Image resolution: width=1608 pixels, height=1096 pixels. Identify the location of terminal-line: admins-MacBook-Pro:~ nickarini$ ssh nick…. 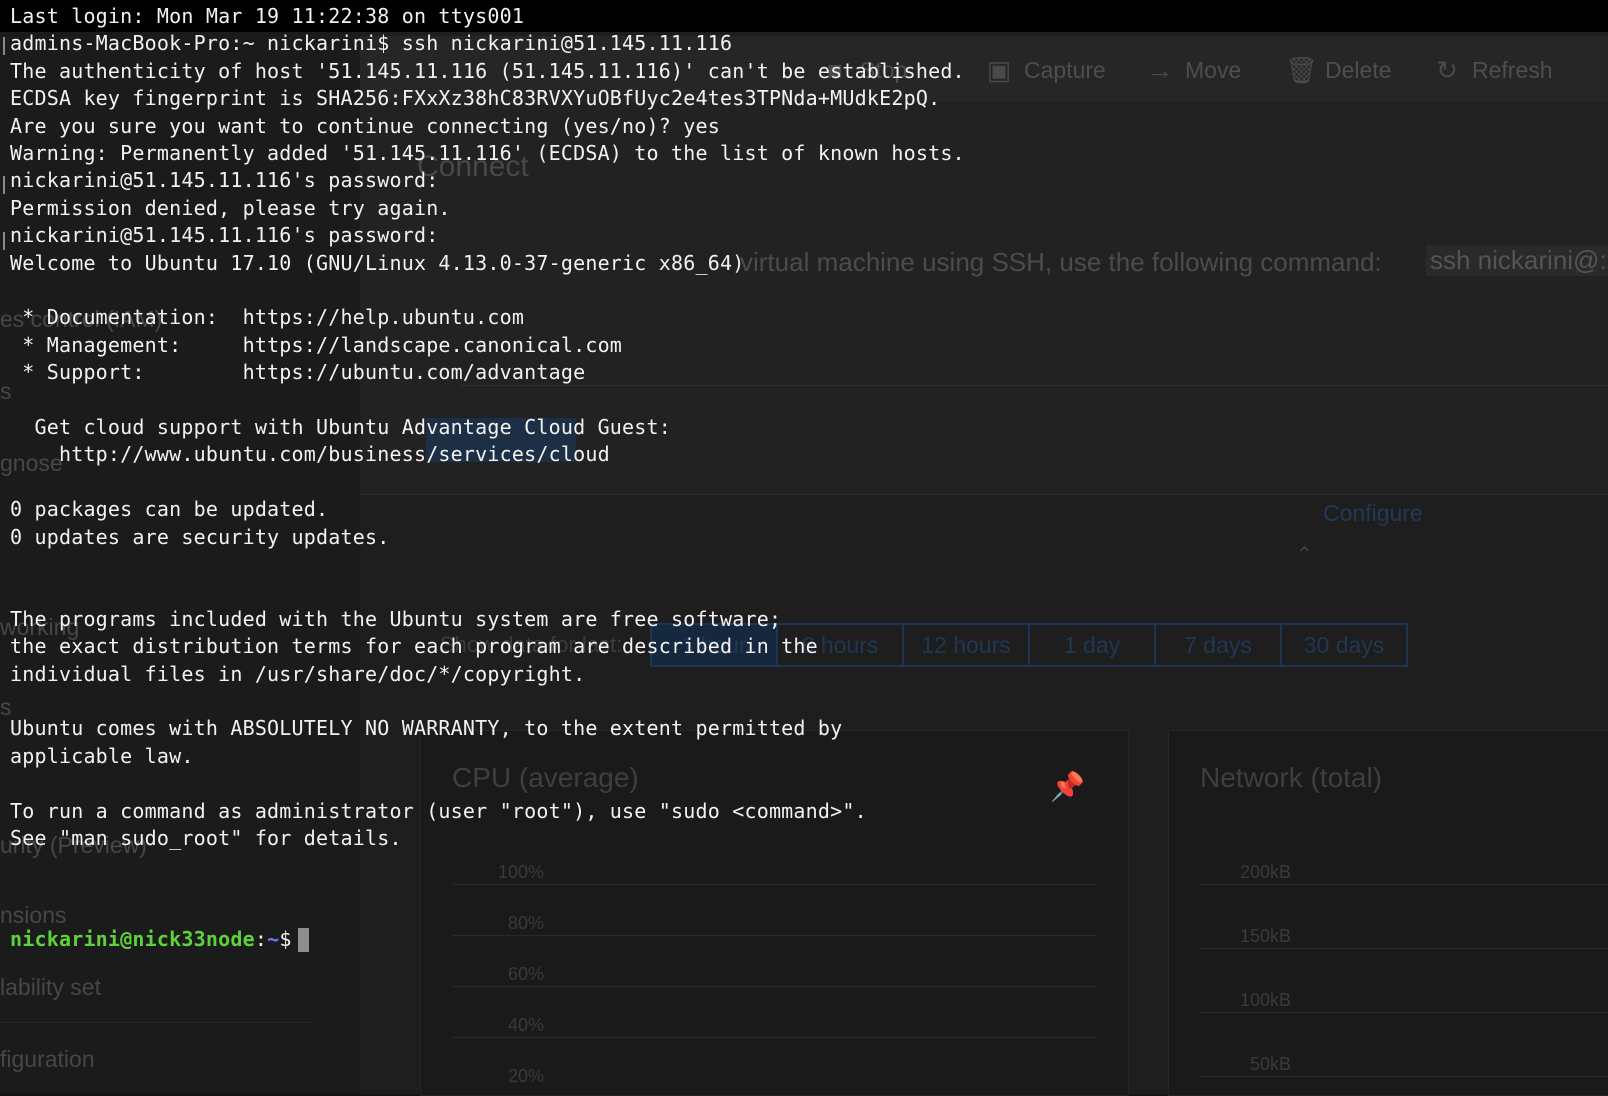
(371, 43).